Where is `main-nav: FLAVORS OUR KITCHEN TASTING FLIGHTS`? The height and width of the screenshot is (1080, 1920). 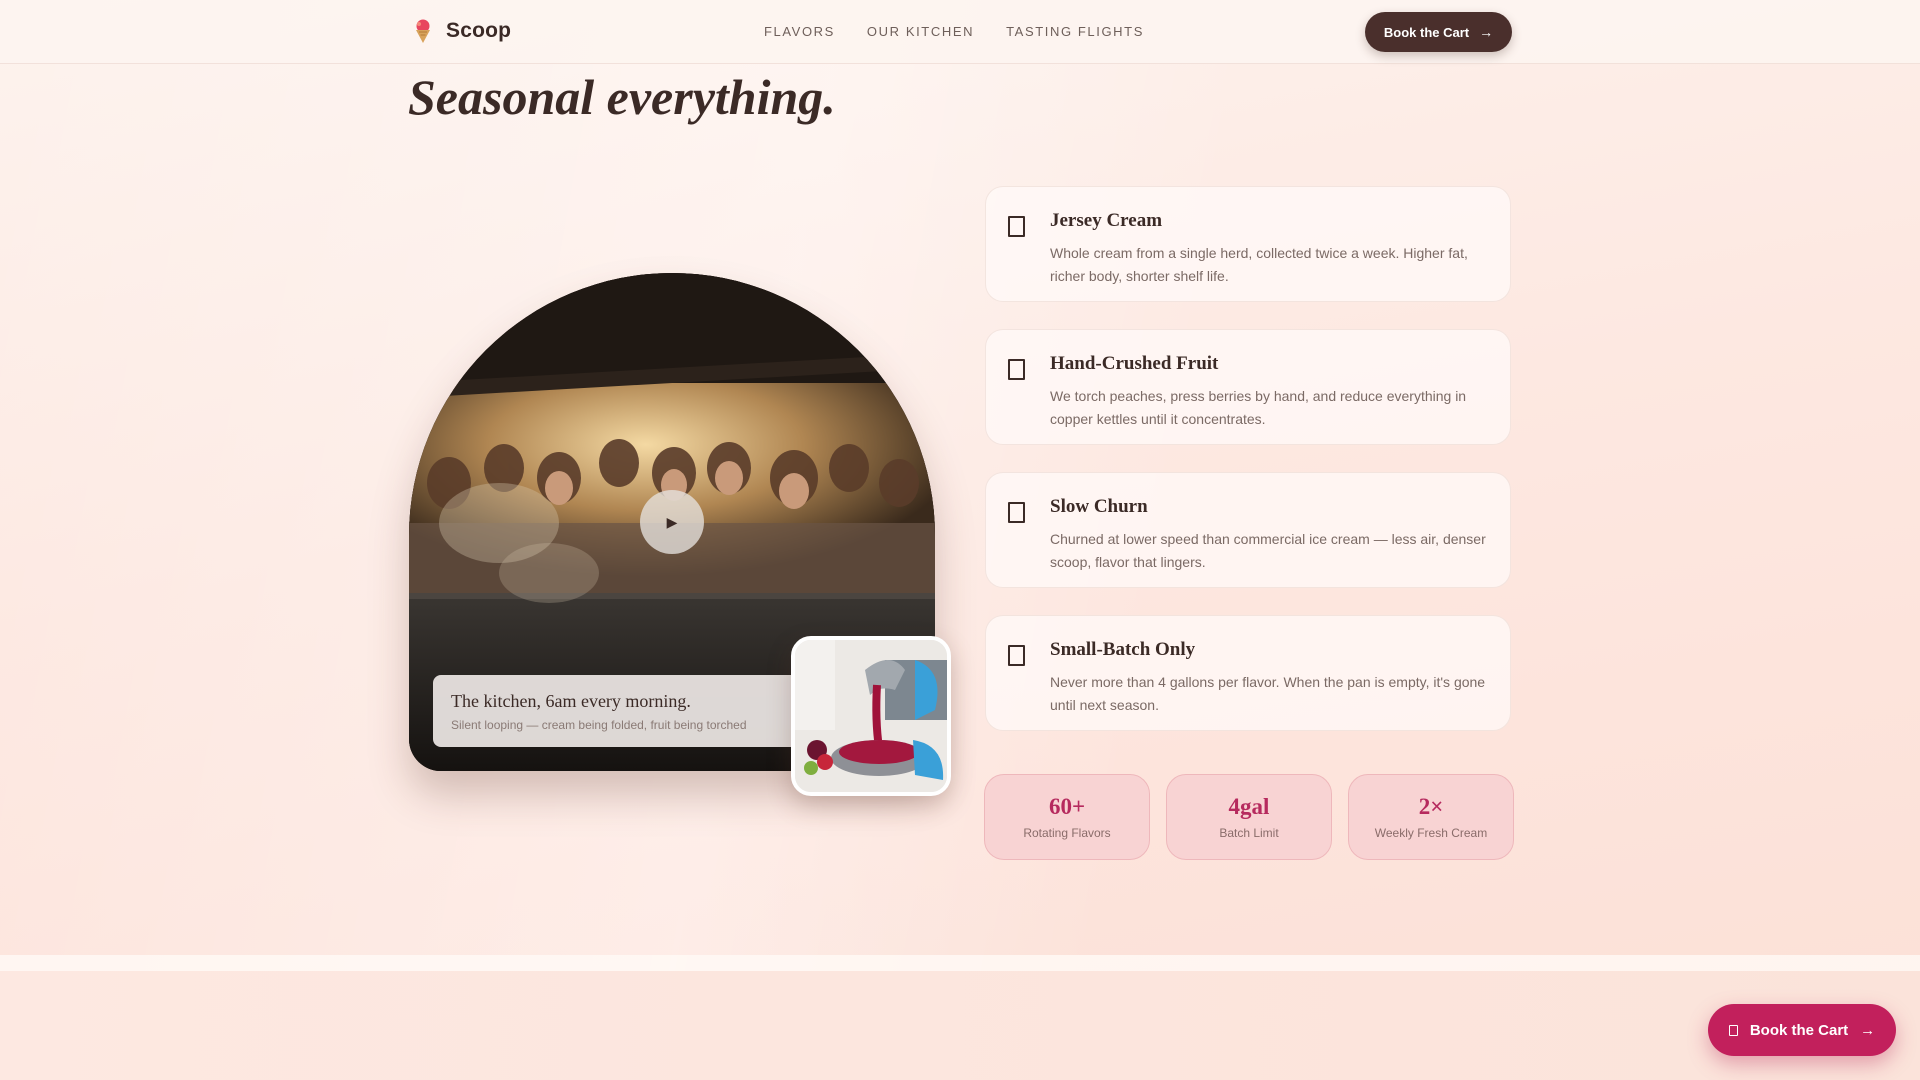 main-nav: FLAVORS OUR KITCHEN TASTING FLIGHTS is located at coordinates (954, 31).